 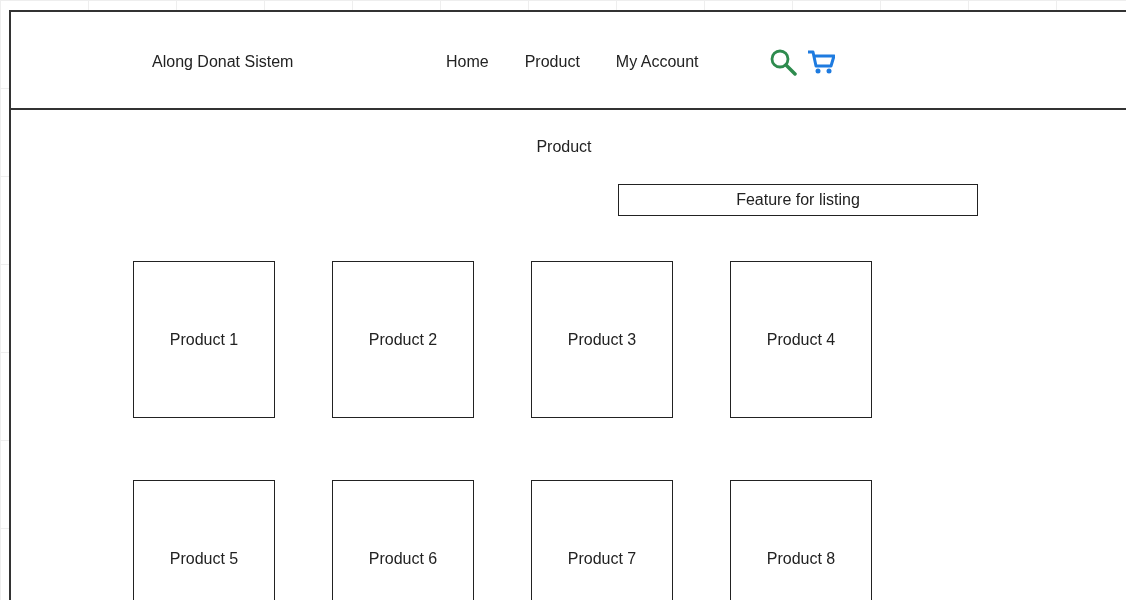 What do you see at coordinates (602, 339) in the screenshot?
I see `product-card: Product 3` at bounding box center [602, 339].